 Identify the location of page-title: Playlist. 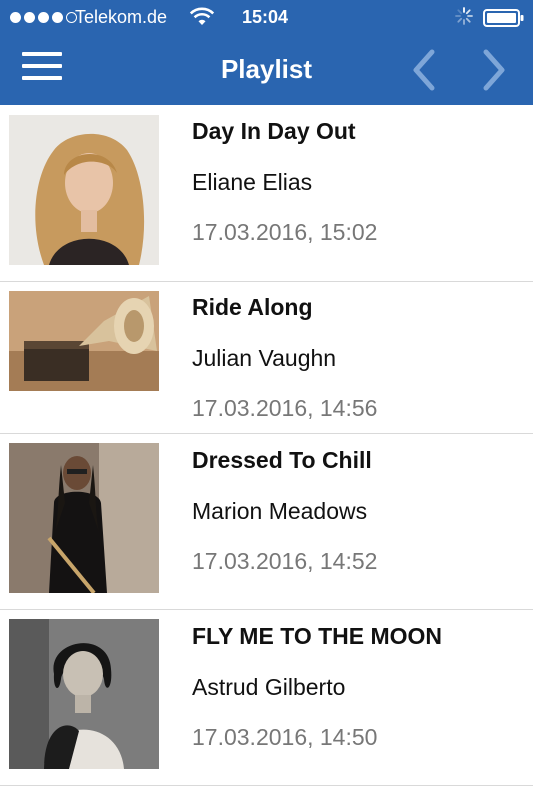
(266, 69).